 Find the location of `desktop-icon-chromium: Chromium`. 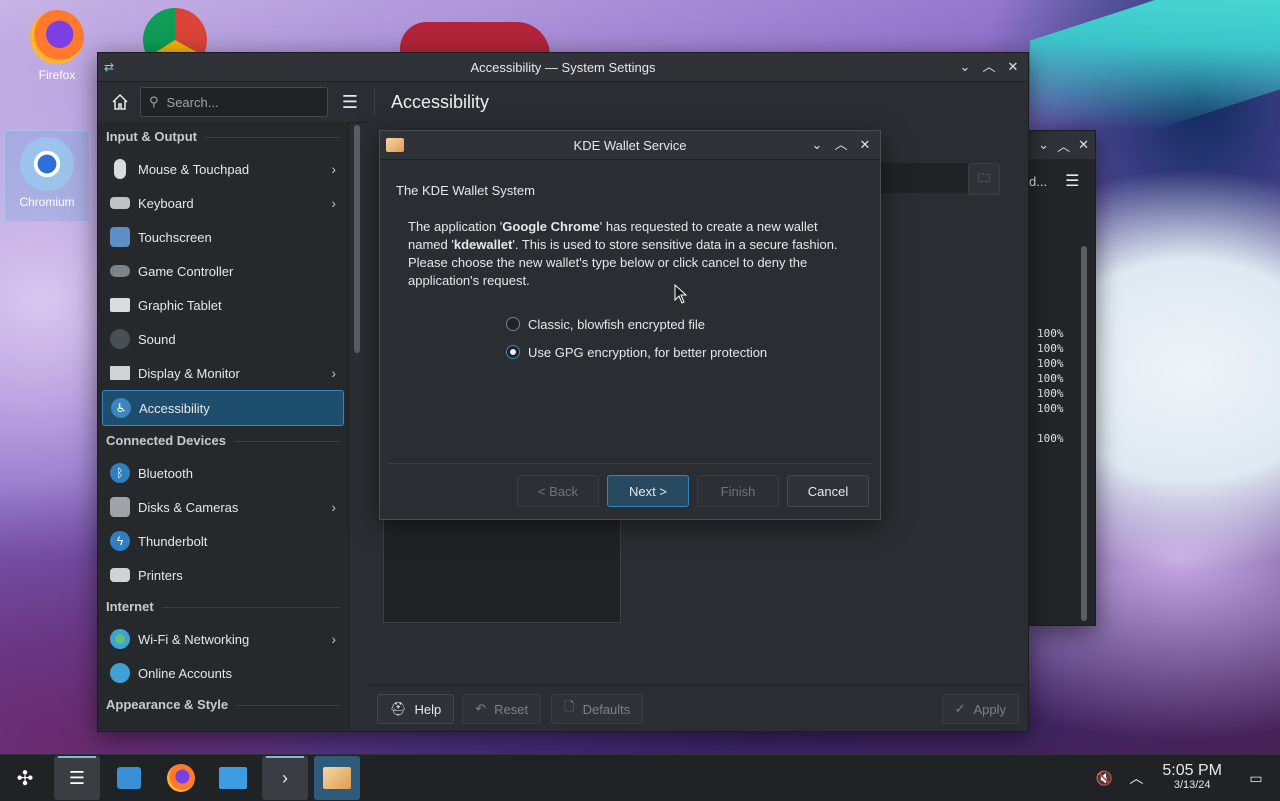

desktop-icon-chromium: Chromium is located at coordinates (47, 176).